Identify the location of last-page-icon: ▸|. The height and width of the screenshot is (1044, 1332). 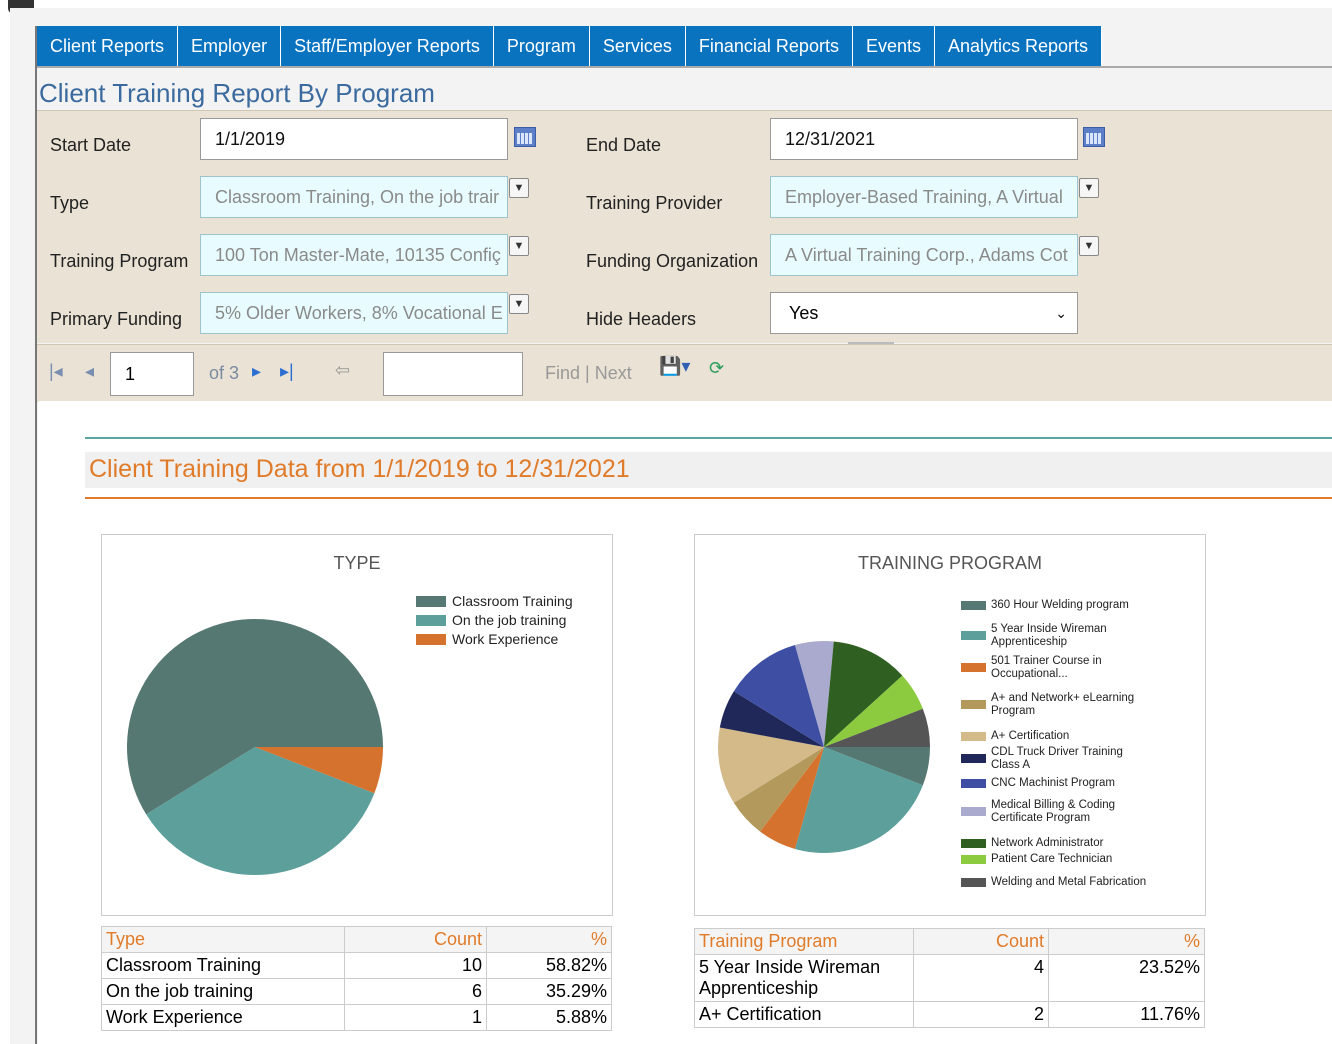
(287, 371).